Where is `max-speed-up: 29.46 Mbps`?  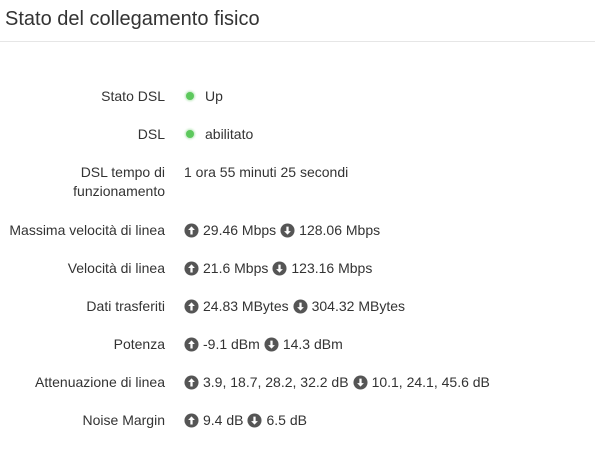 max-speed-up: 29.46 Mbps is located at coordinates (240, 230).